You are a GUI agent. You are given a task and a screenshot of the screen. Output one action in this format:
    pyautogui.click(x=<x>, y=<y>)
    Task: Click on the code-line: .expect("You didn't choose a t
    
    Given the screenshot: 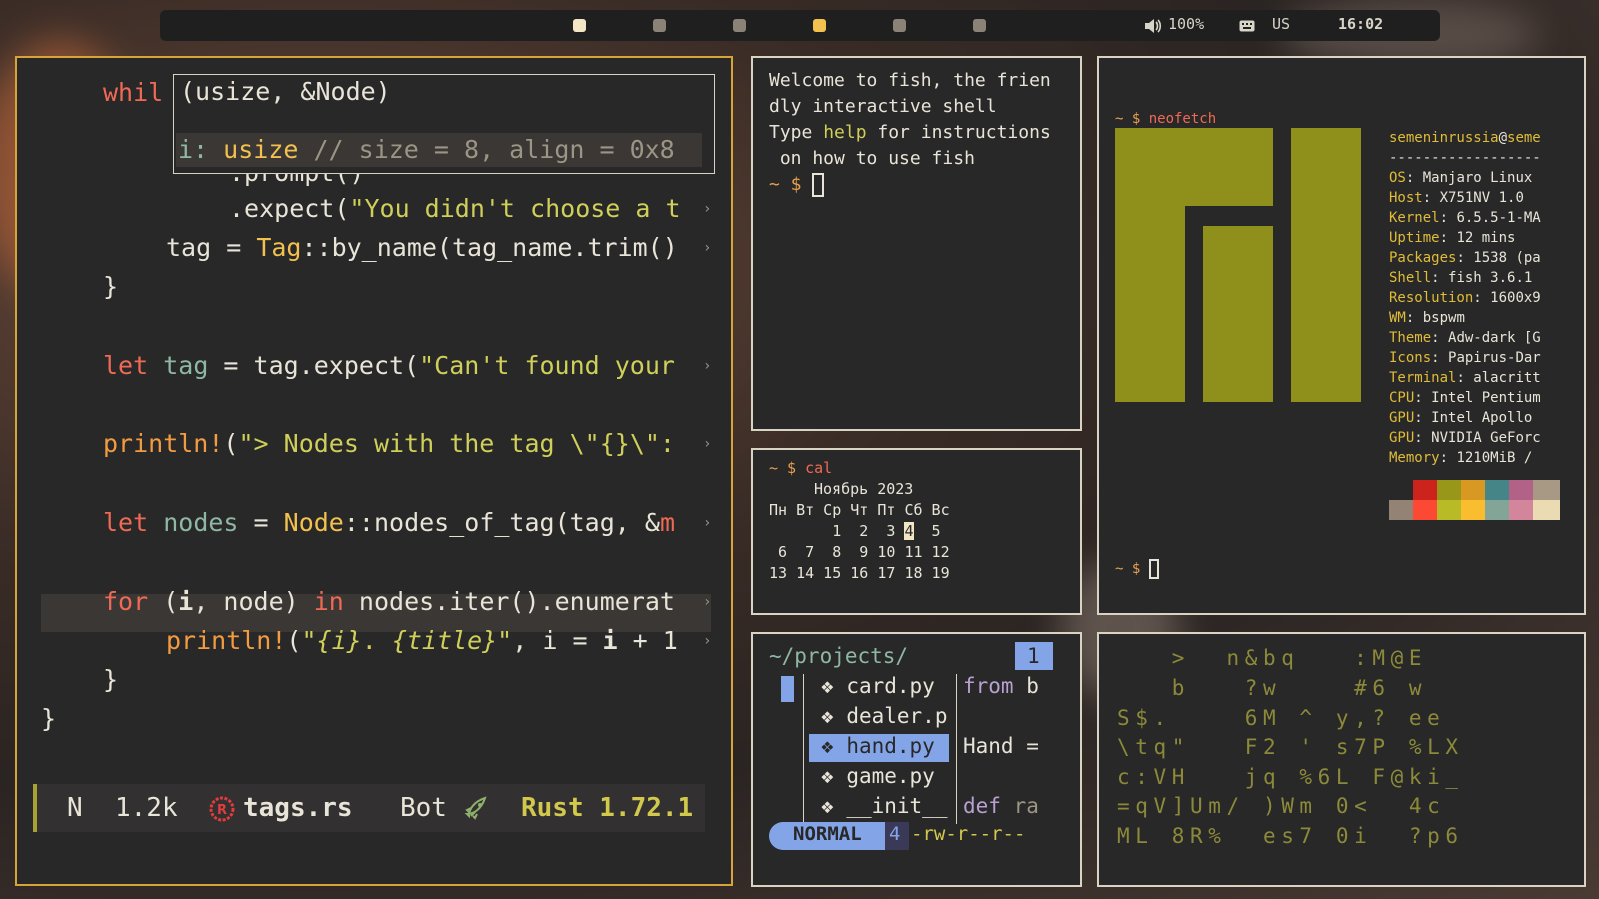 What is the action you would take?
    pyautogui.click(x=455, y=209)
    